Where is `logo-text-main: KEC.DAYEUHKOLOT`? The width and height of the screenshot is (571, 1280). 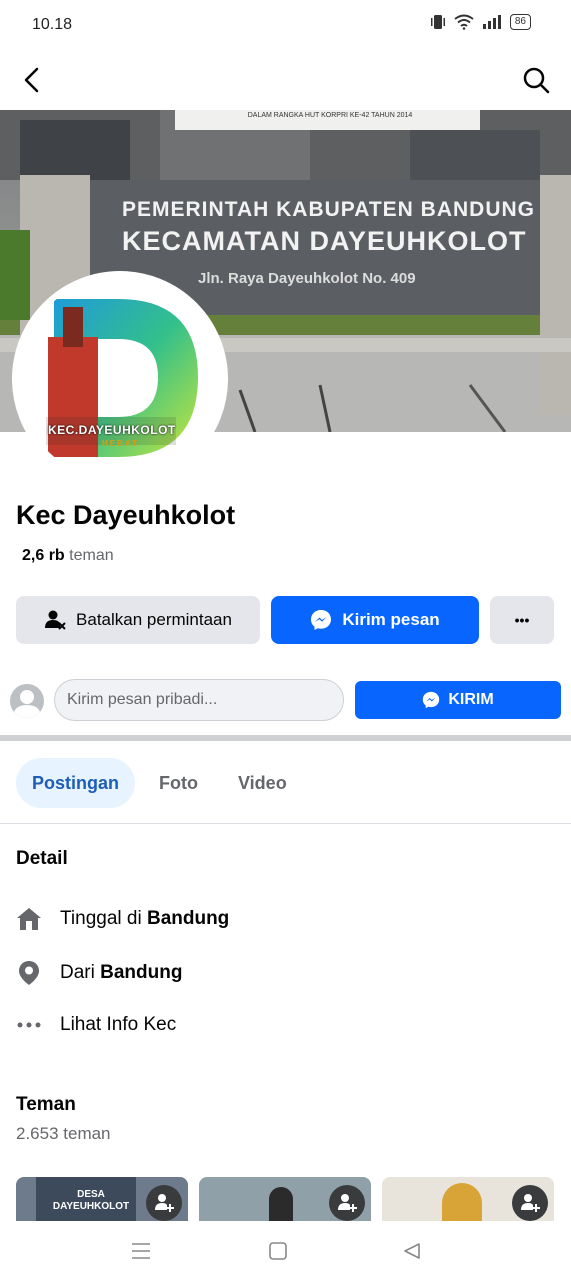
logo-text-main: KEC.DAYEUHKOLOT is located at coordinates (112, 430).